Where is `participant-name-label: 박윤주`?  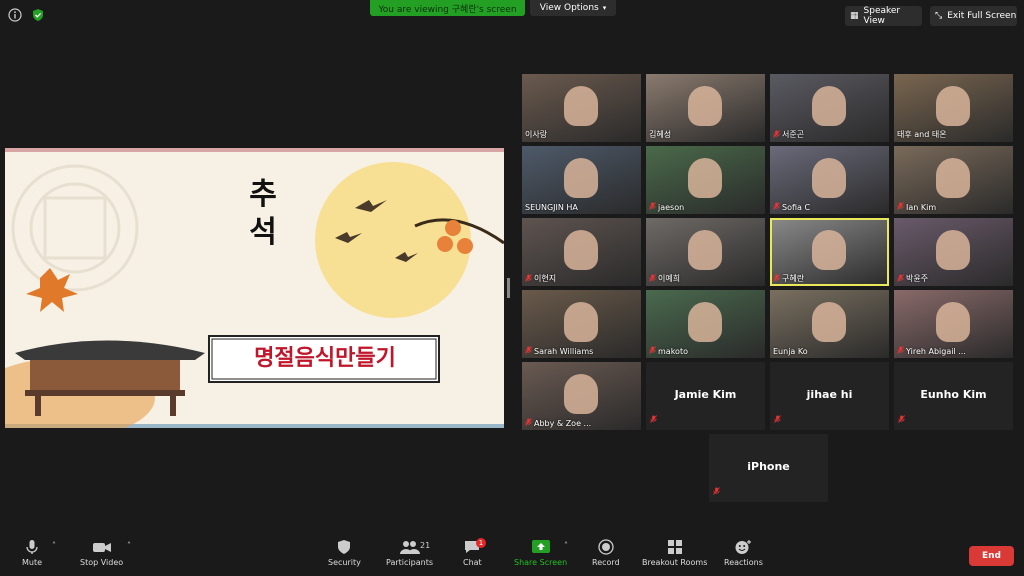 participant-name-label: 박윤주 is located at coordinates (912, 278).